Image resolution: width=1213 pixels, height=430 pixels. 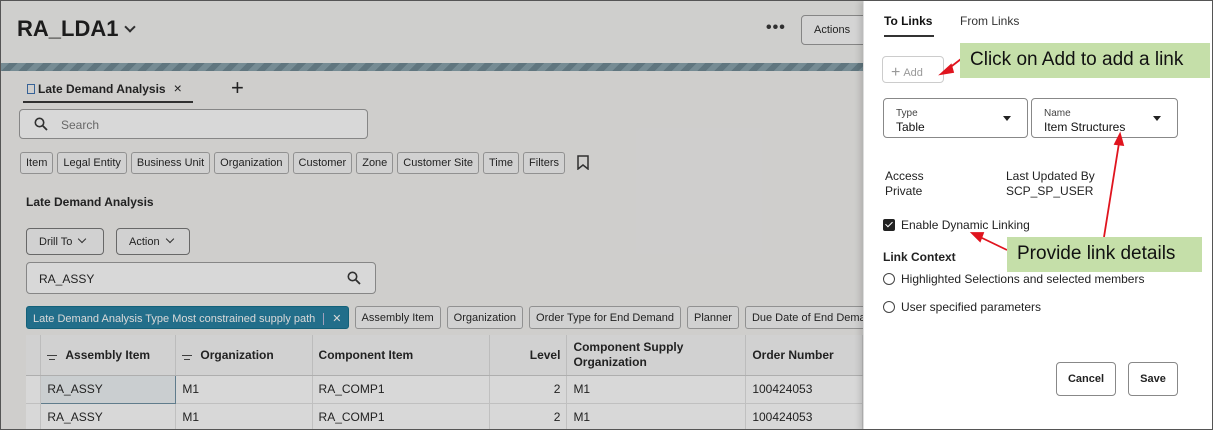 I want to click on arrow-to-name, so click(x=1111, y=190).